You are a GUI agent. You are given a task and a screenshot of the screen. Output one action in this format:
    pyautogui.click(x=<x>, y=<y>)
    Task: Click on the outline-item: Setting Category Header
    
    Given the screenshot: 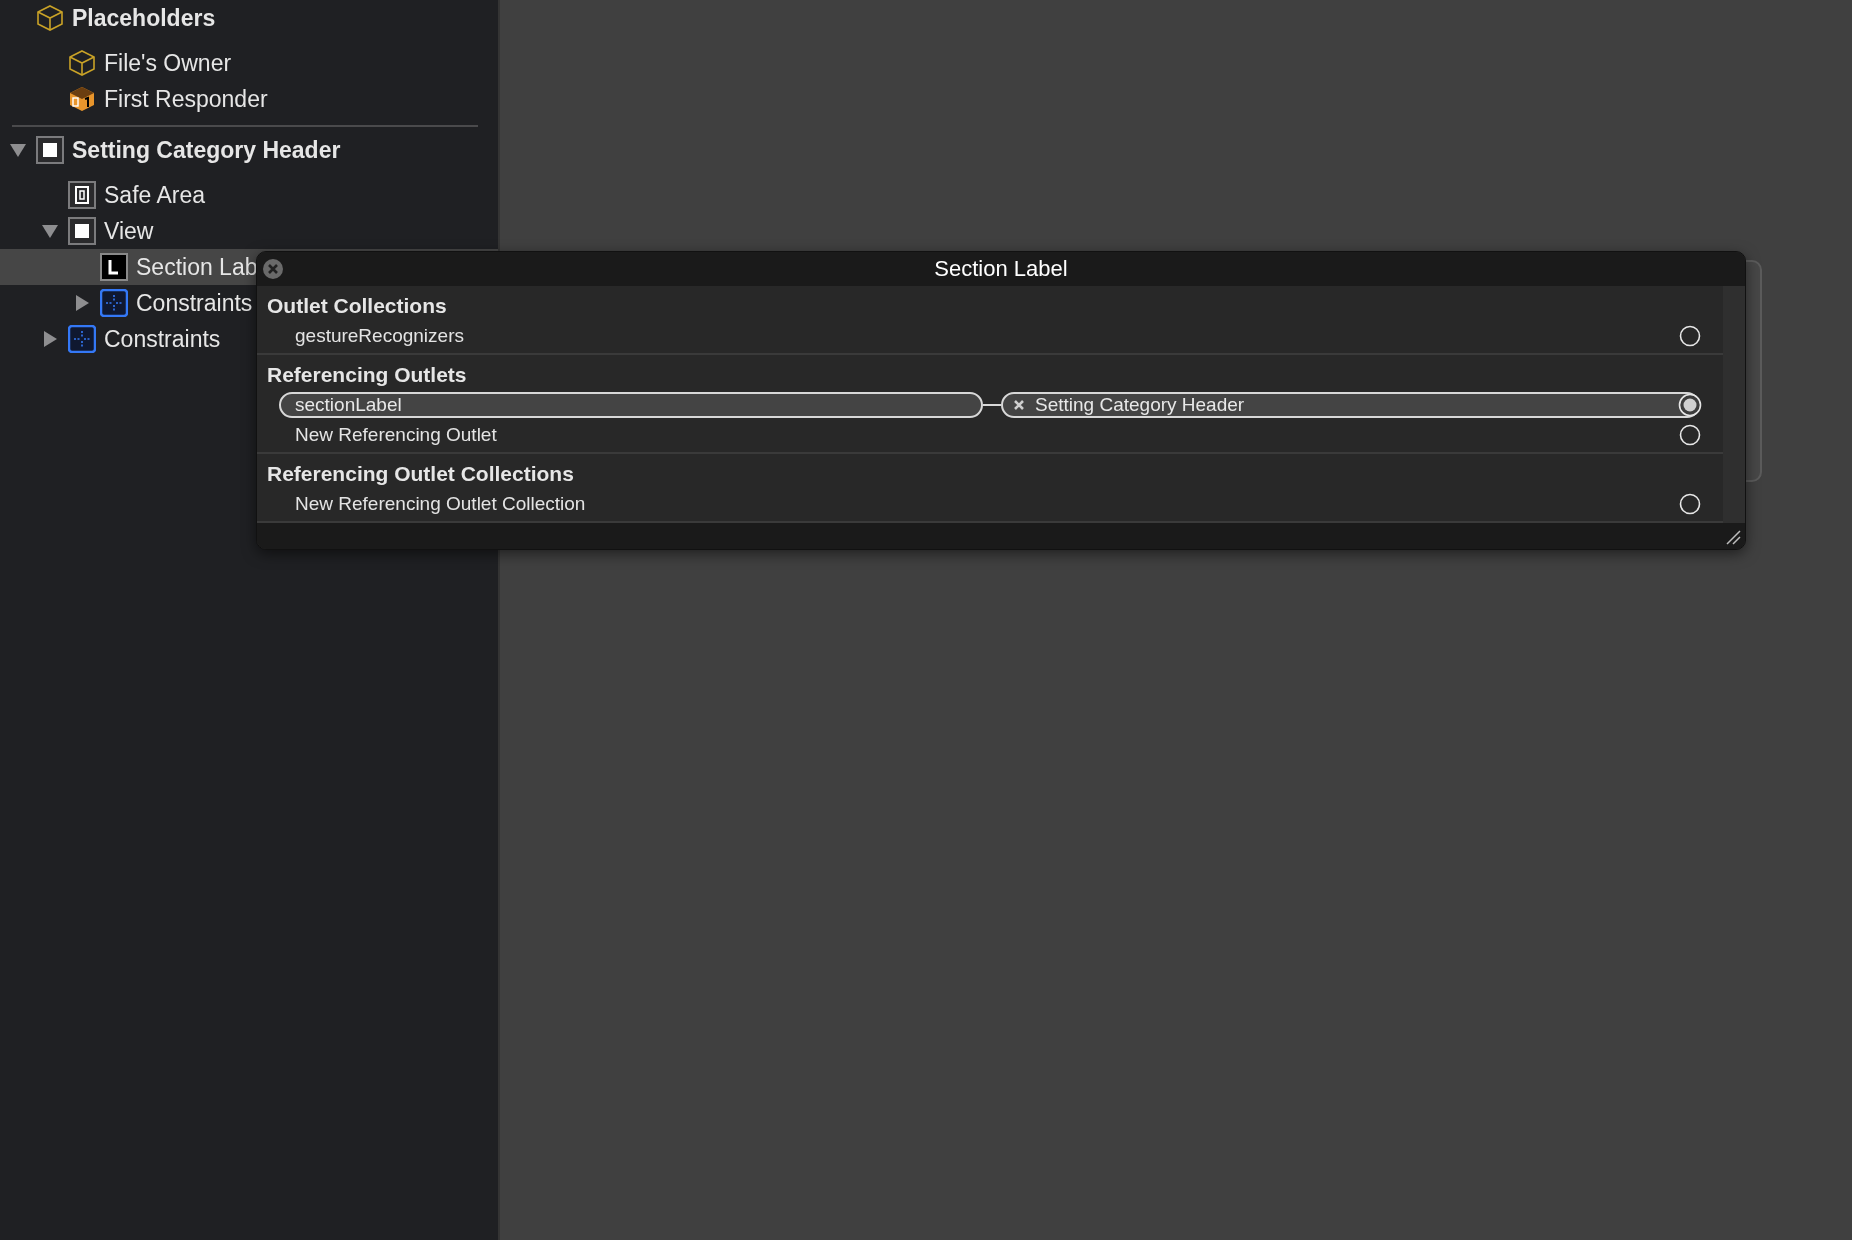 What is the action you would take?
    pyautogui.click(x=249, y=150)
    